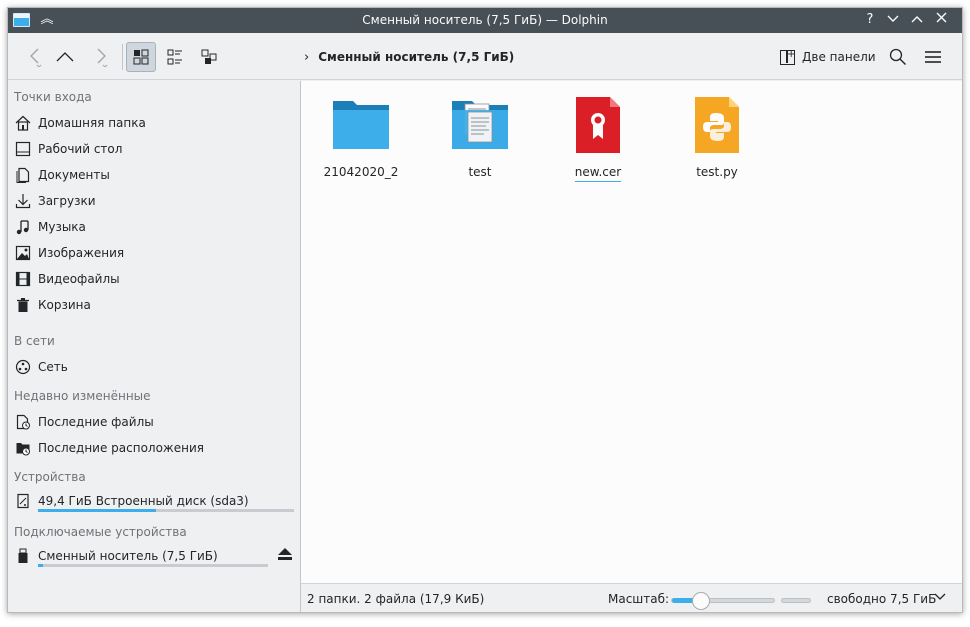 Image resolution: width=970 pixels, height=627 pixels. Describe the element at coordinates (155, 123) in the screenshot. I see `places-item-home: Домашняя папка` at that location.